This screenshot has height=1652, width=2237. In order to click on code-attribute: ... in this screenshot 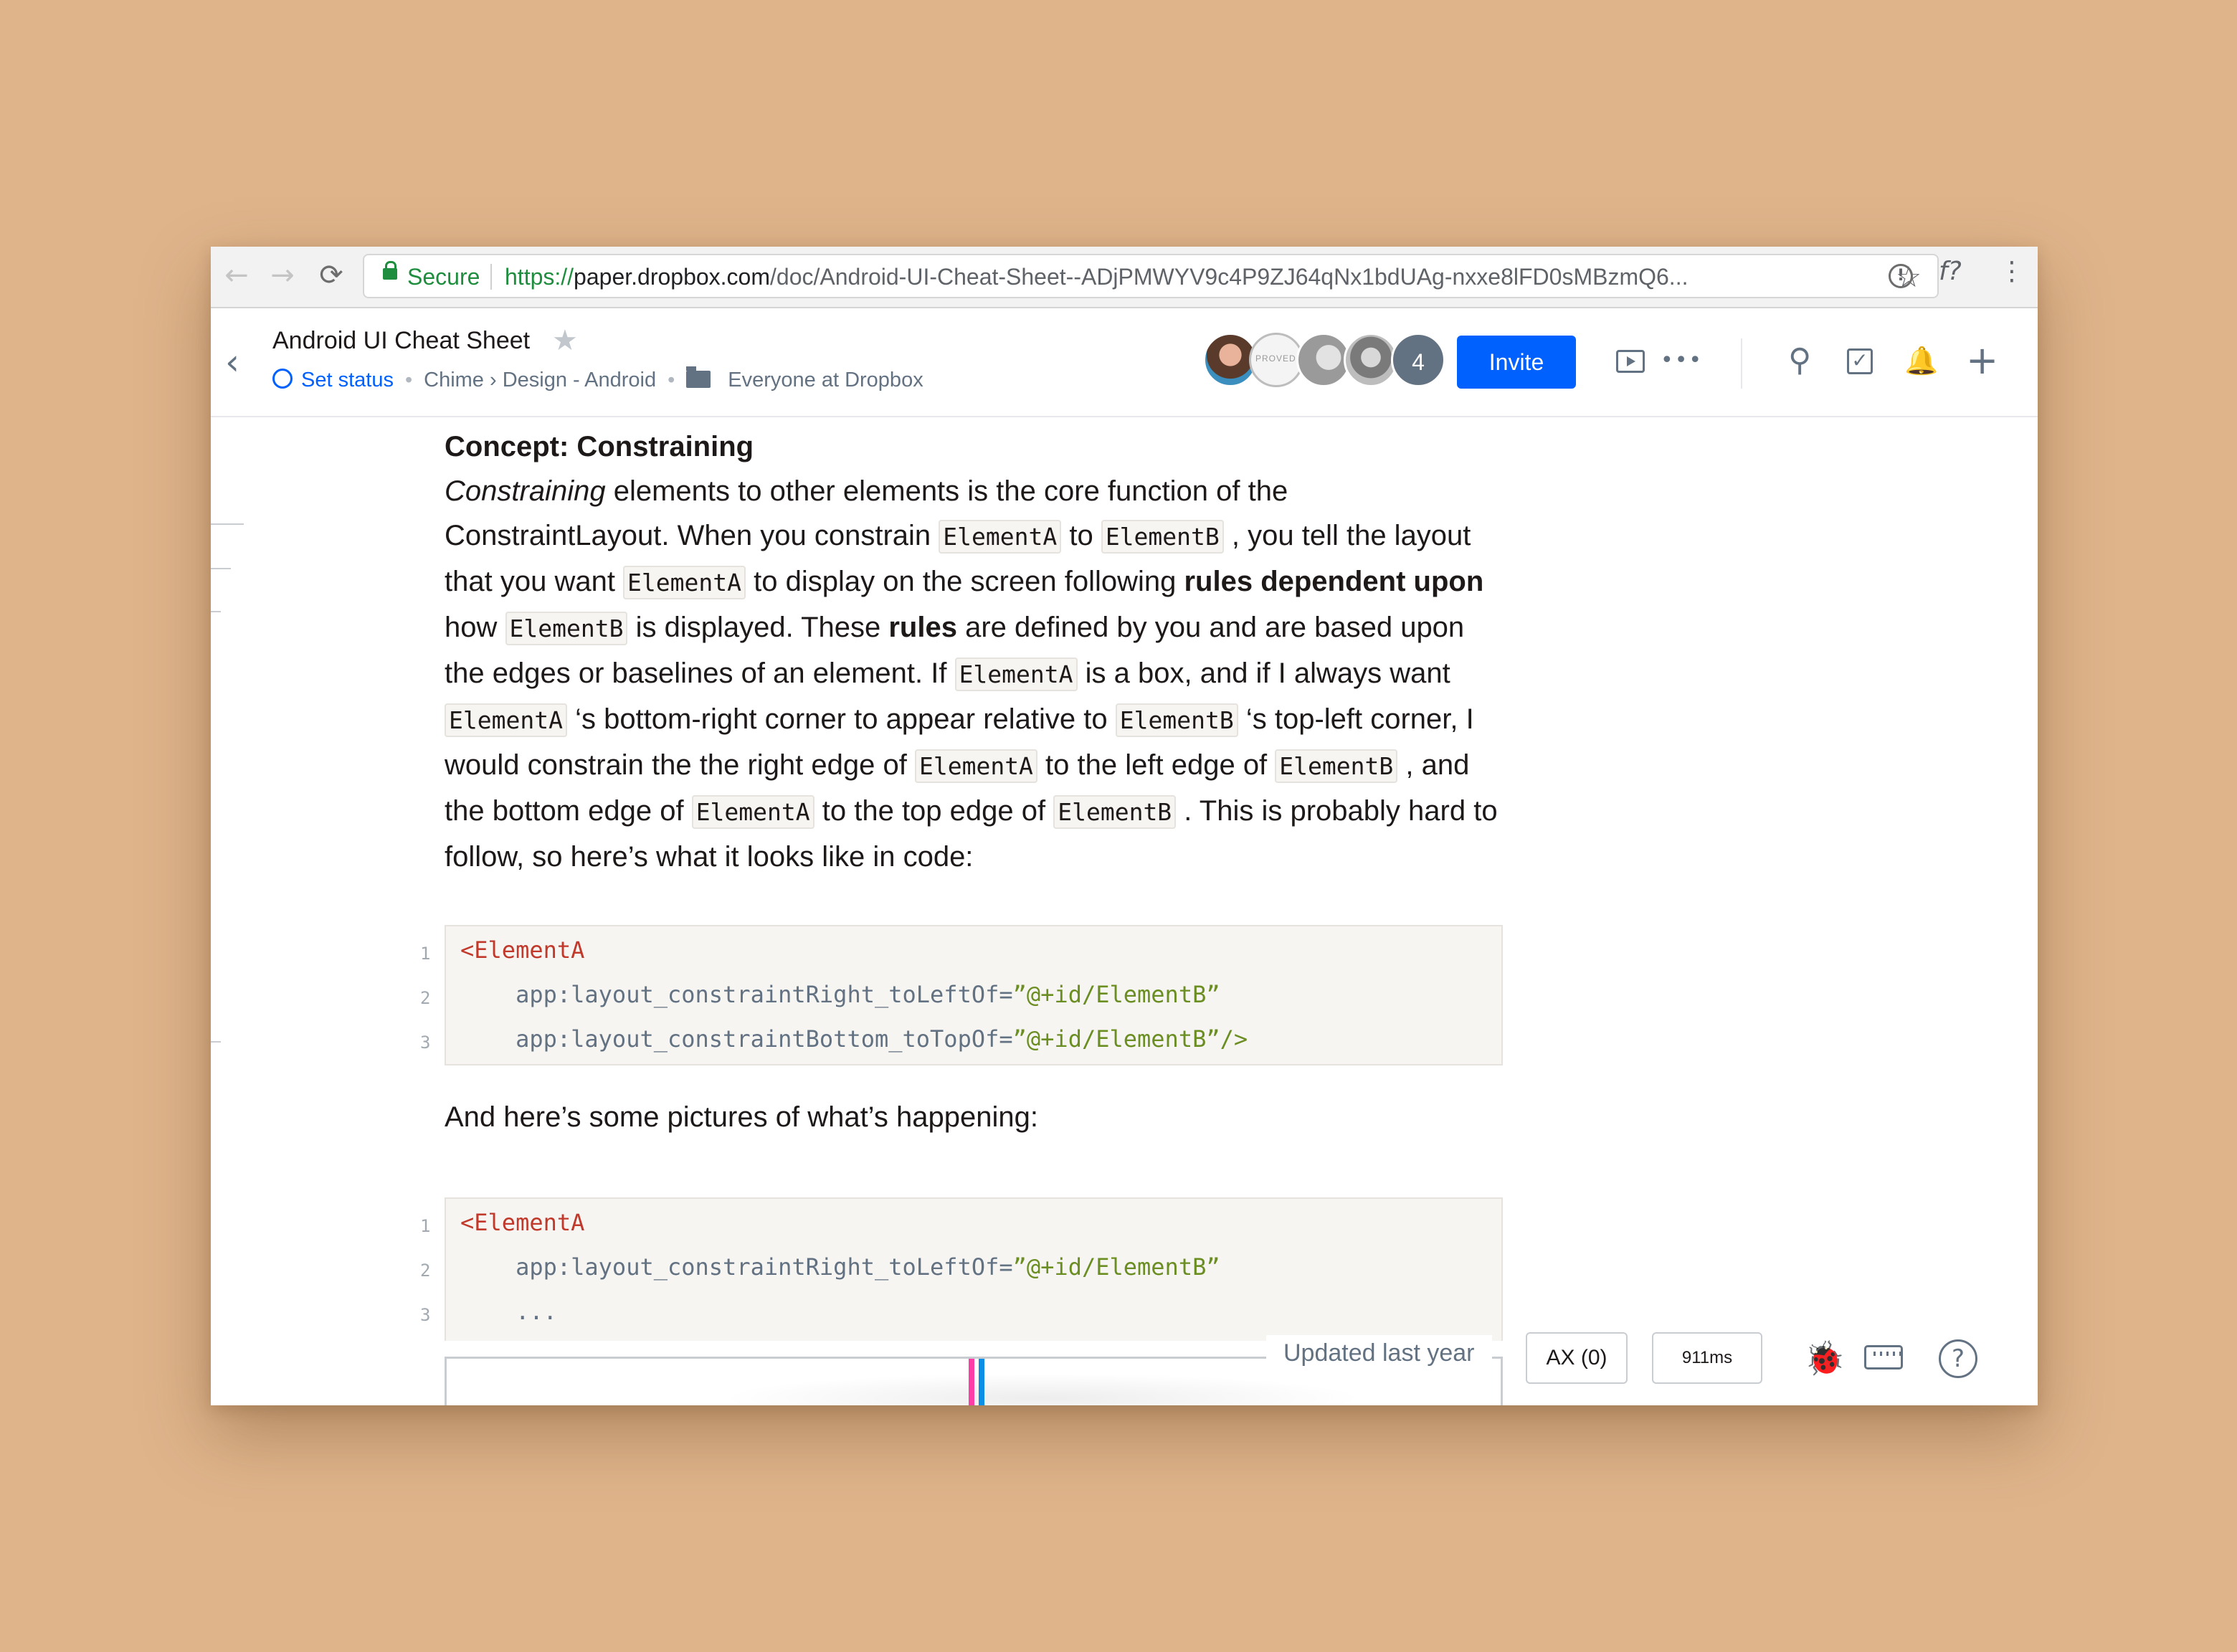, I will do `click(508, 1311)`.